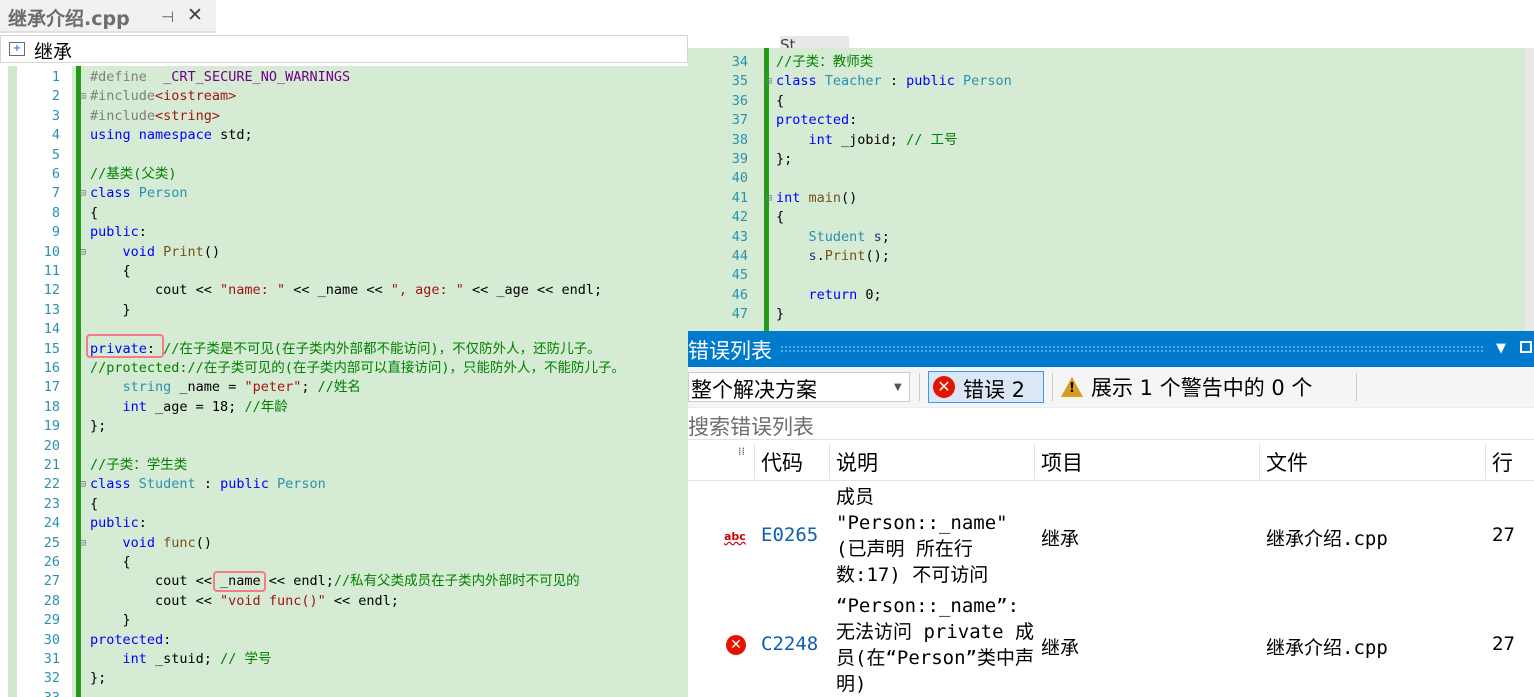  What do you see at coordinates (51, 581) in the screenshot?
I see `line-number: 27` at bounding box center [51, 581].